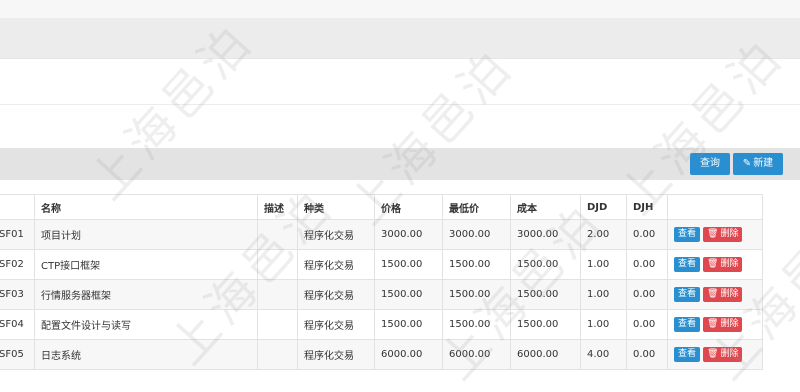  Describe the element at coordinates (400, 9) in the screenshot. I see `top-strip` at that location.